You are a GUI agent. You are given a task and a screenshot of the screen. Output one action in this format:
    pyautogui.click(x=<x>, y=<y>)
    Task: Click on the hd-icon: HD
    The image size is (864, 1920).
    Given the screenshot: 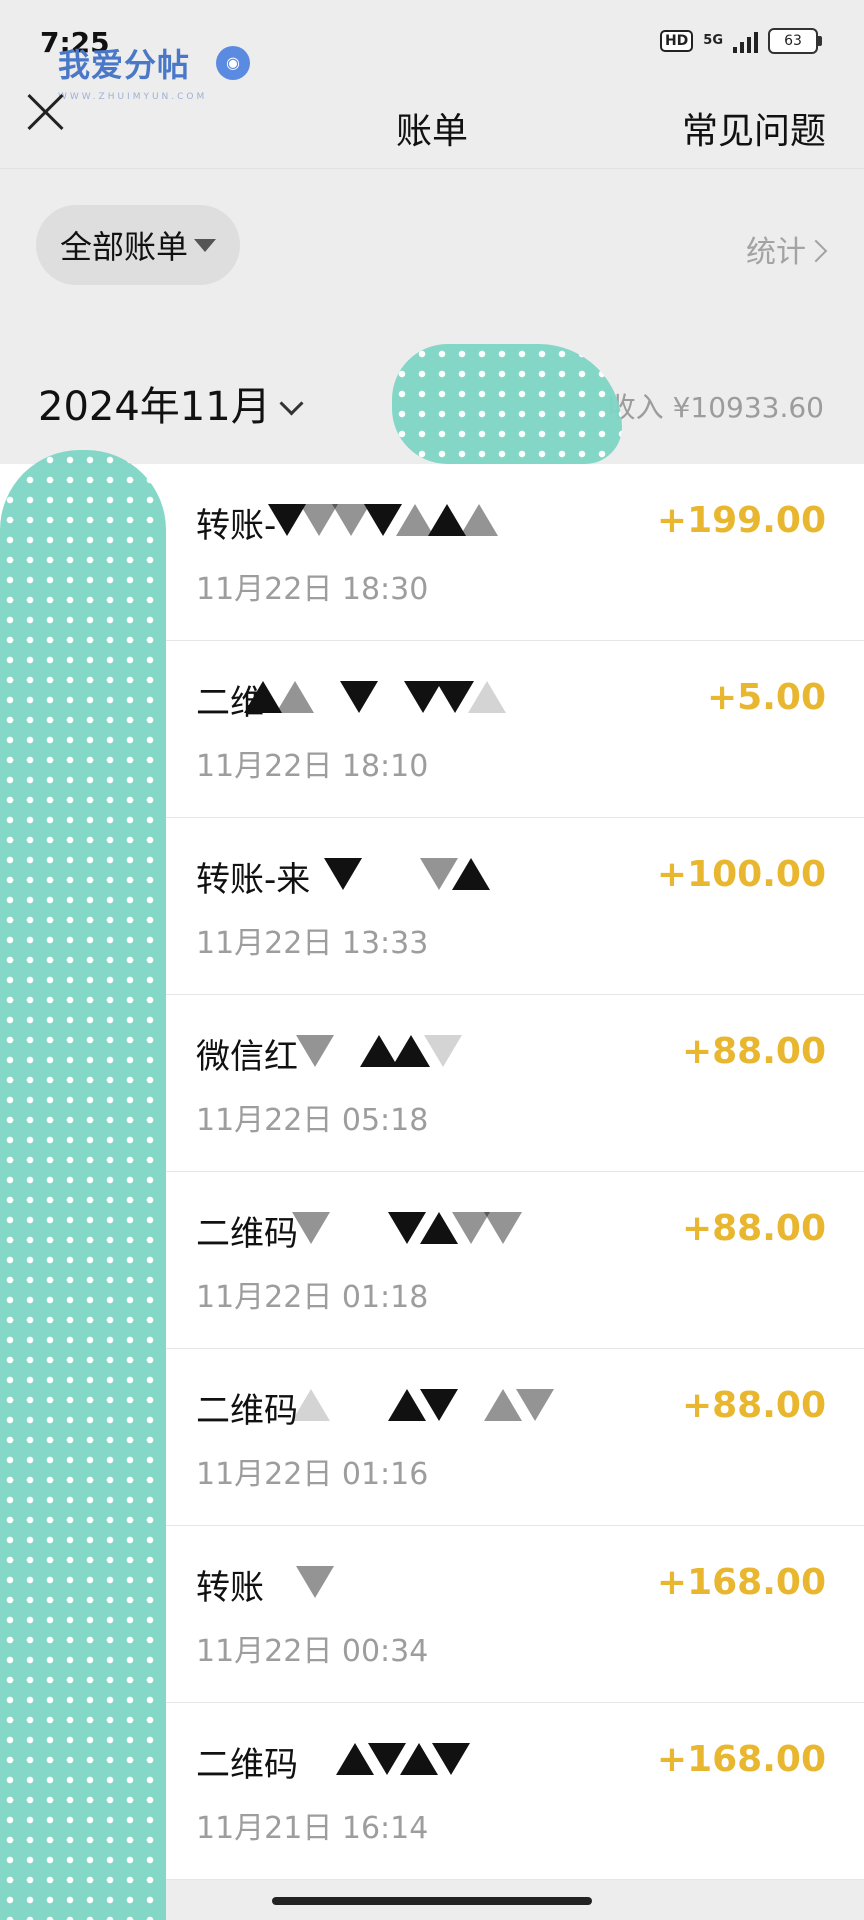 What is the action you would take?
    pyautogui.click(x=676, y=41)
    